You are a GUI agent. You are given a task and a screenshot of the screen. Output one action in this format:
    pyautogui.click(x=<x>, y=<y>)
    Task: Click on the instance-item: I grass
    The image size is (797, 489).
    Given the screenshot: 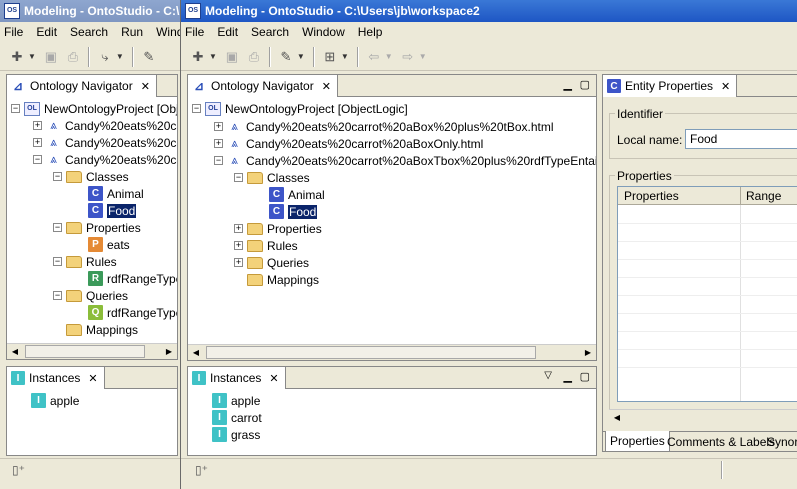 What is the action you would take?
    pyautogui.click(x=236, y=434)
    